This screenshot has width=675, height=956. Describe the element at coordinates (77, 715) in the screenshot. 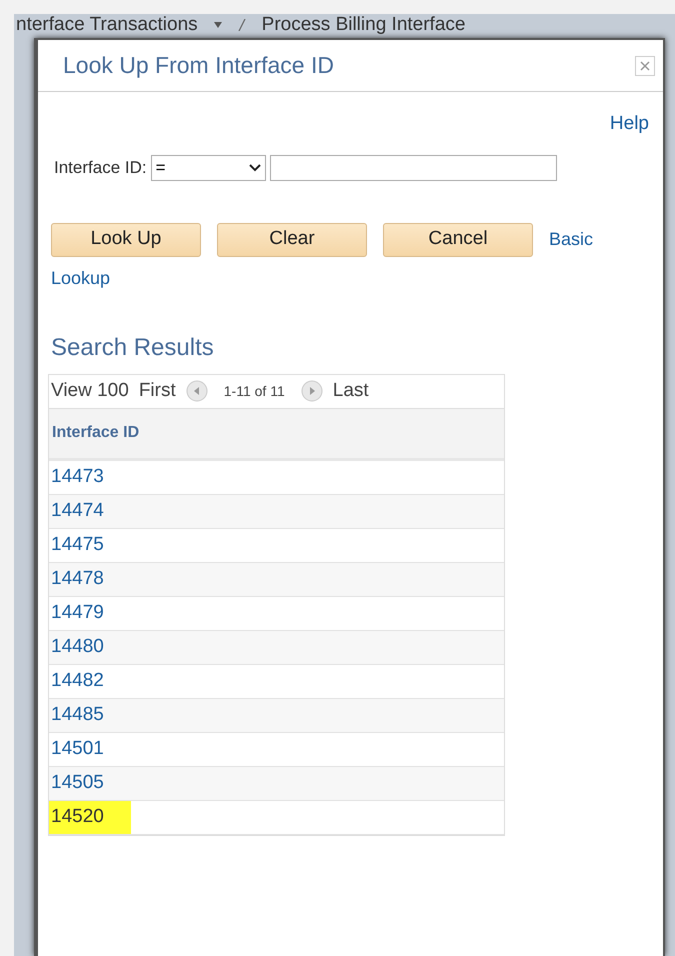

I see `interface-id-link: 14485` at that location.